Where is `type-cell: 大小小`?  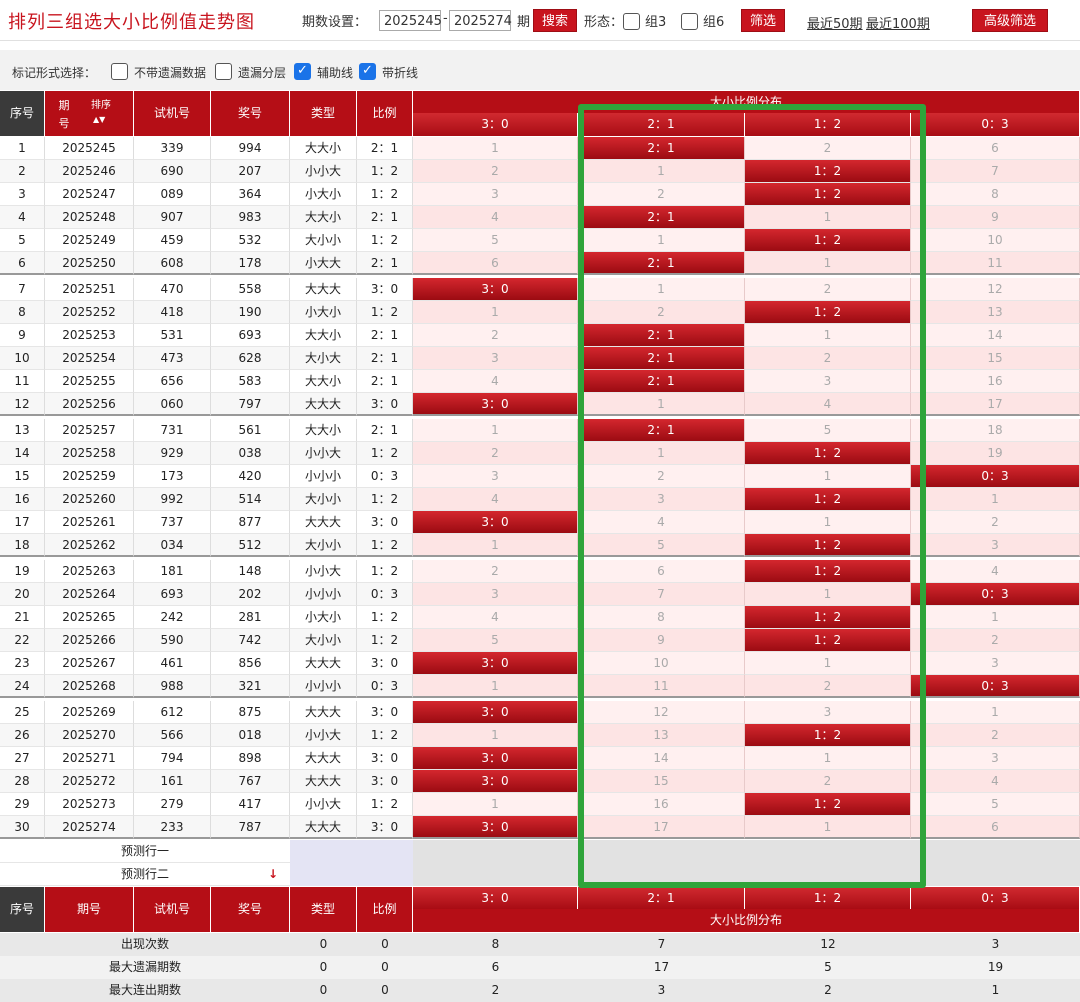
type-cell: 大小小 is located at coordinates (323, 640).